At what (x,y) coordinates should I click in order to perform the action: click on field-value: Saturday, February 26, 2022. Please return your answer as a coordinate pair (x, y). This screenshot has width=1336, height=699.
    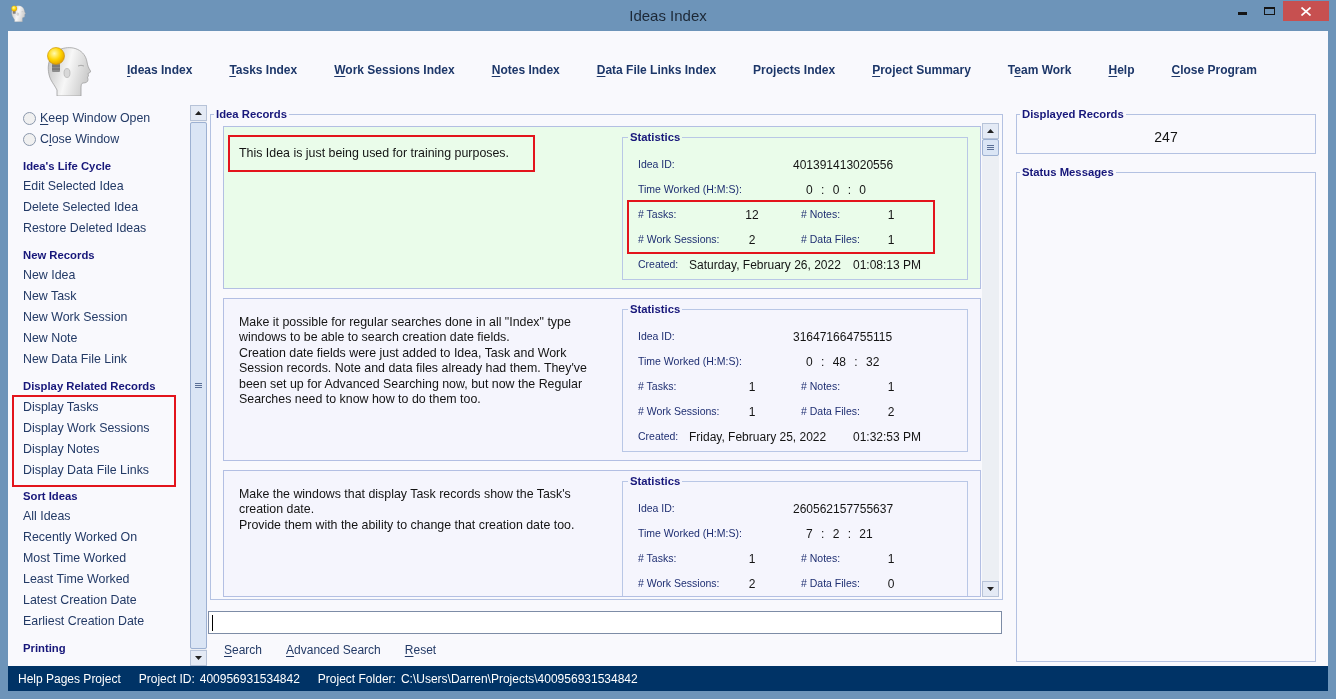
    Looking at the image, I should click on (765, 265).